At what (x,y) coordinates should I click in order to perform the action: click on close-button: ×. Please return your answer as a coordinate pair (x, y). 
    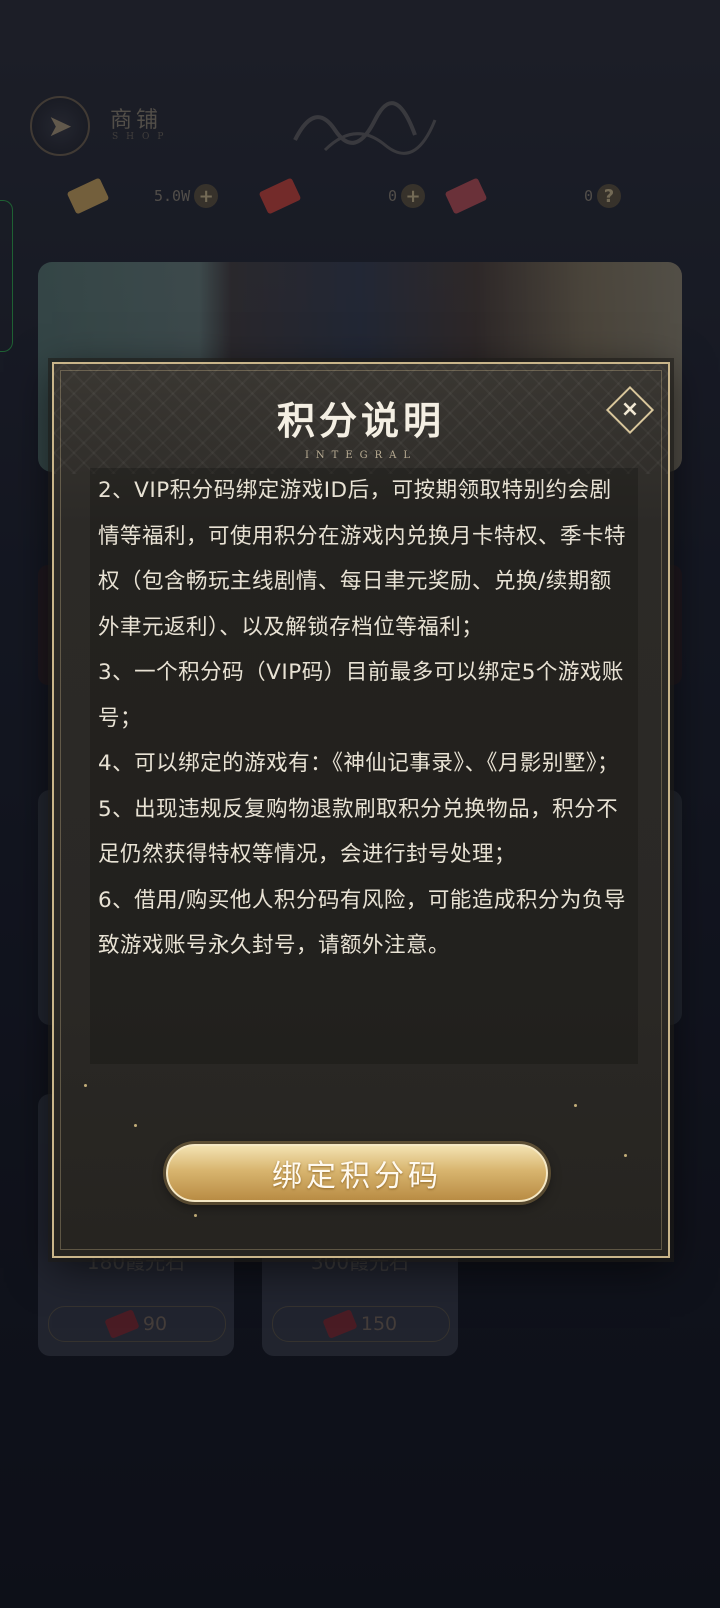
    Looking at the image, I should click on (630, 410).